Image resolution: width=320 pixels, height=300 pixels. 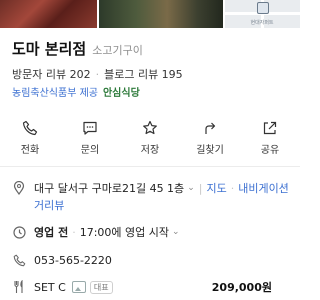 What do you see at coordinates (90, 150) in the screenshot?
I see `inquiry-label: 문의` at bounding box center [90, 150].